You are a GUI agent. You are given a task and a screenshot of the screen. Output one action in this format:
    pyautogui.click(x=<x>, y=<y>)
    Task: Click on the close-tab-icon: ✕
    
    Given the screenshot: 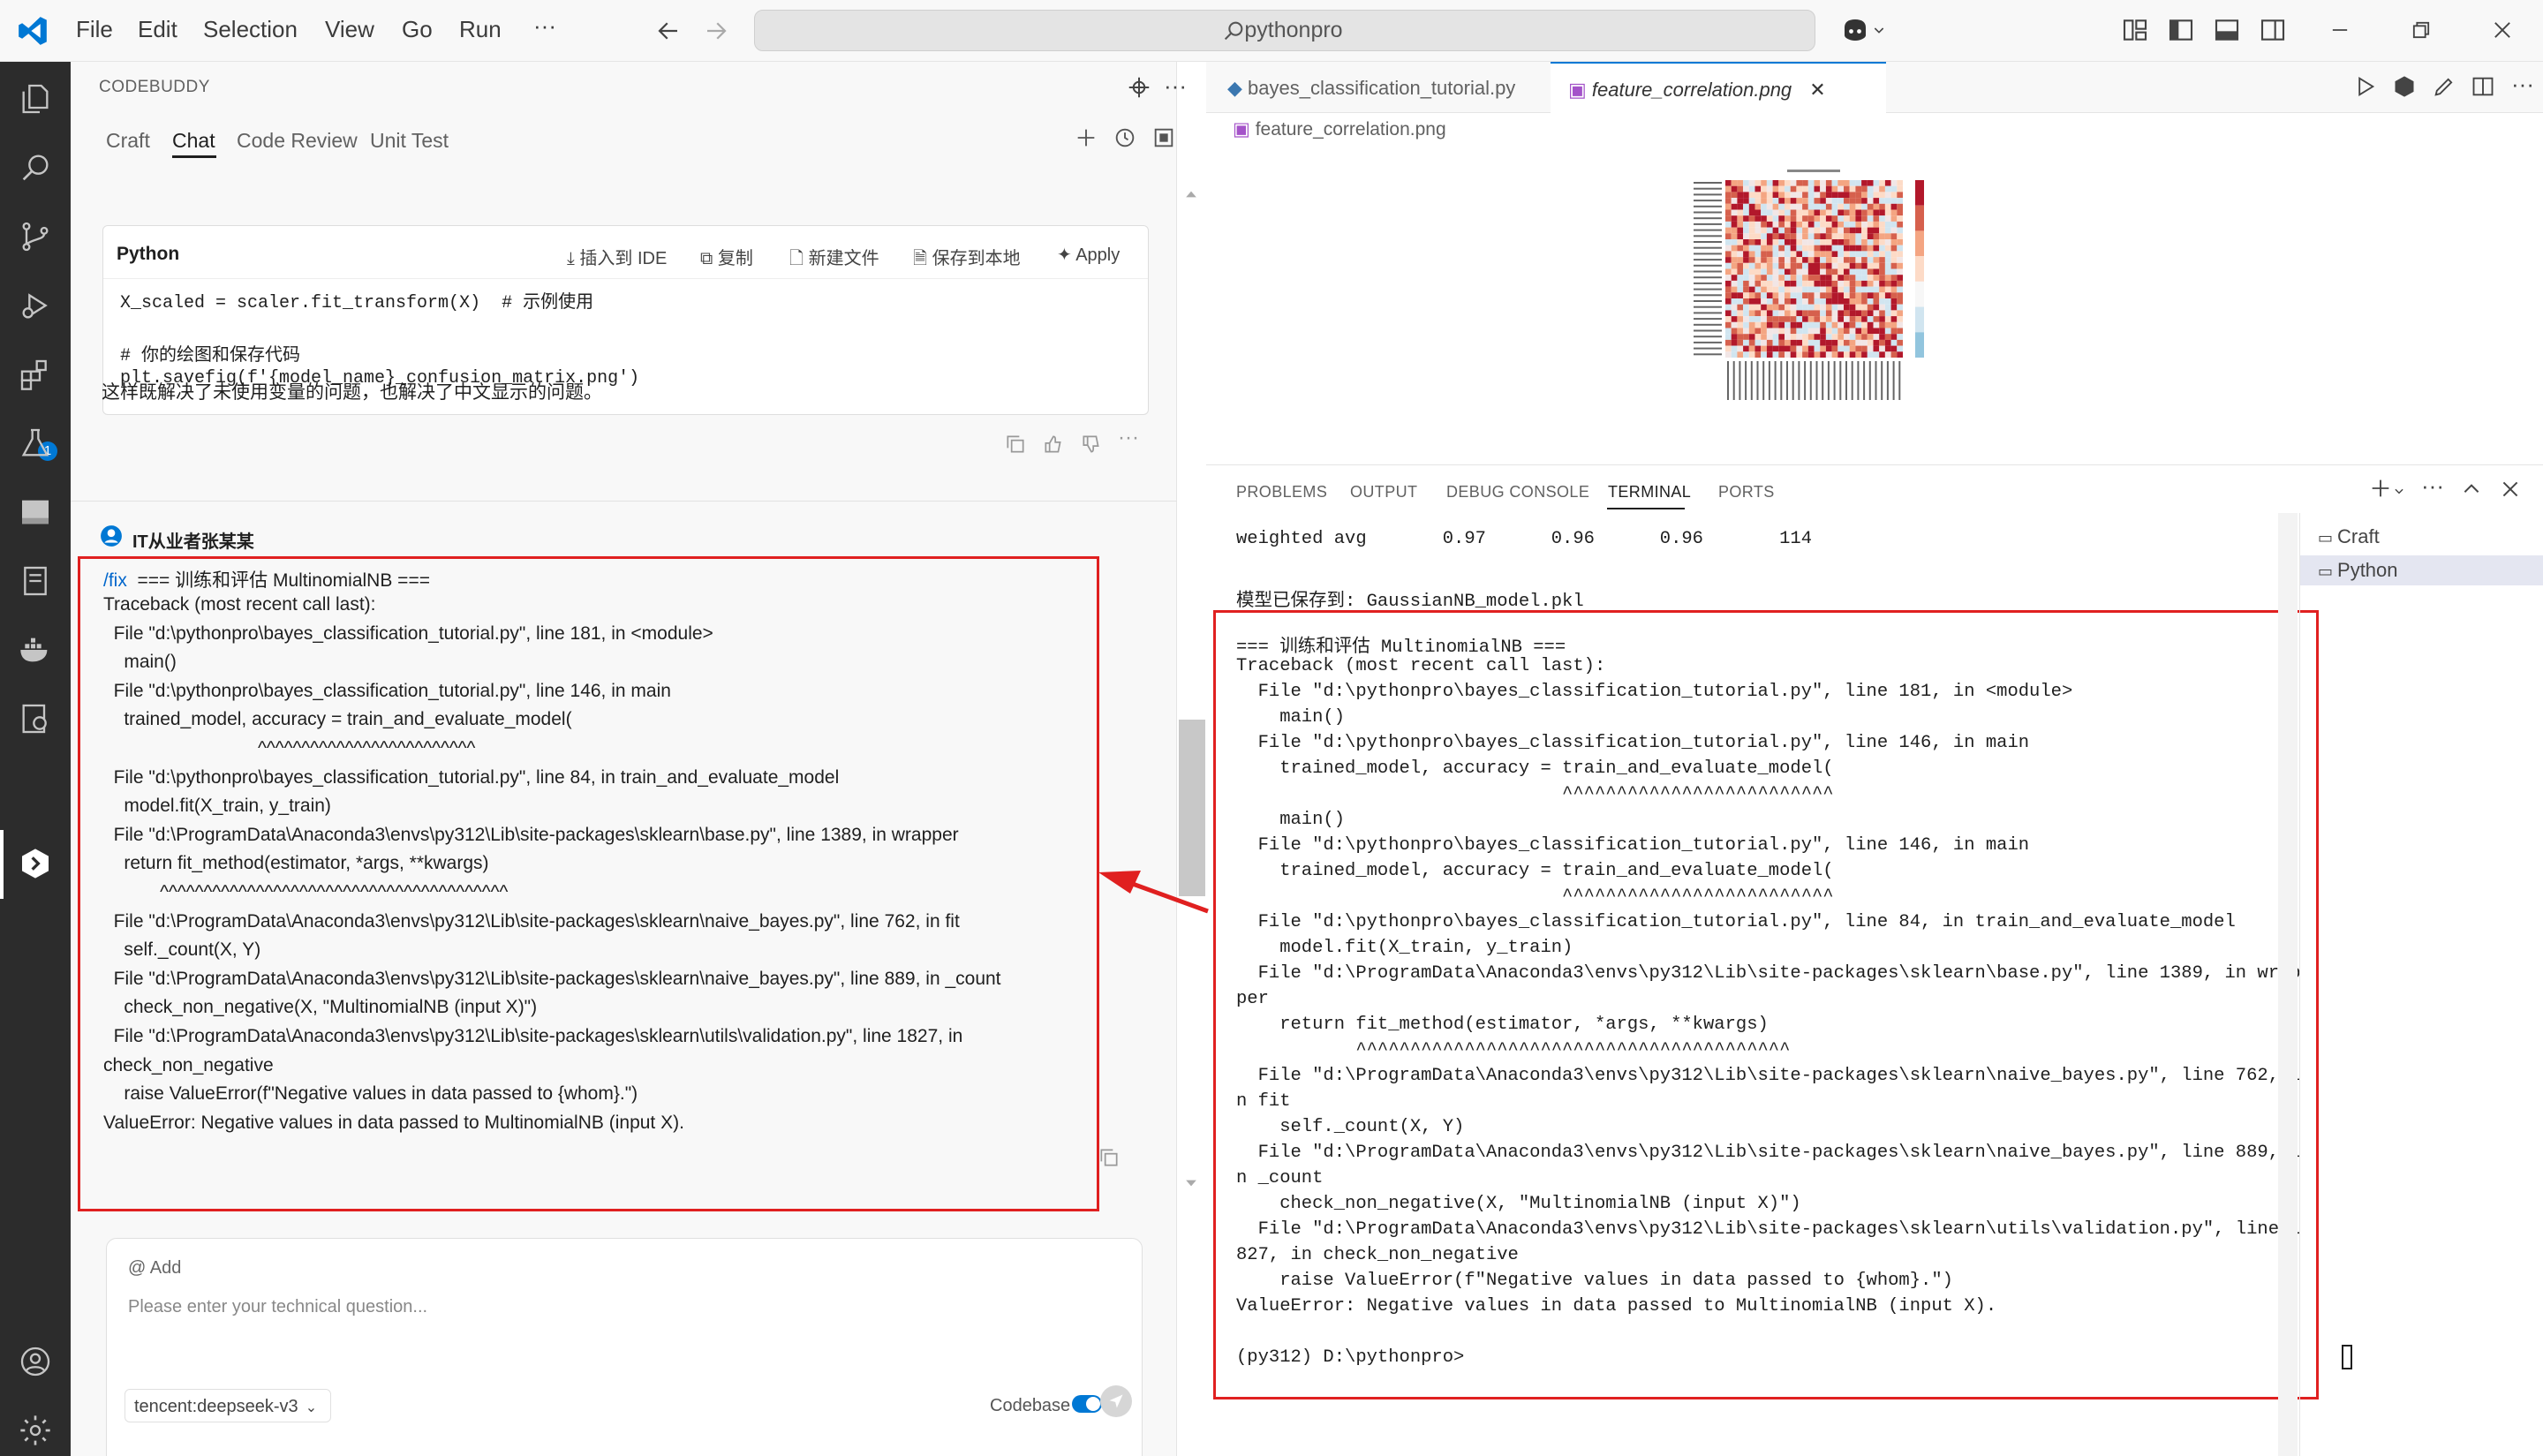 What is the action you would take?
    pyautogui.click(x=1817, y=90)
    